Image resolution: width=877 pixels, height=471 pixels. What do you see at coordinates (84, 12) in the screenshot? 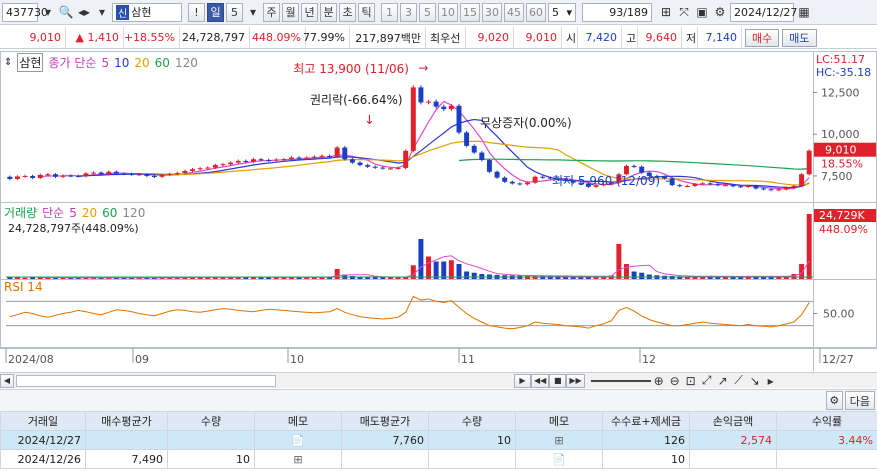
I see `speaker-icon: ◂▸` at bounding box center [84, 12].